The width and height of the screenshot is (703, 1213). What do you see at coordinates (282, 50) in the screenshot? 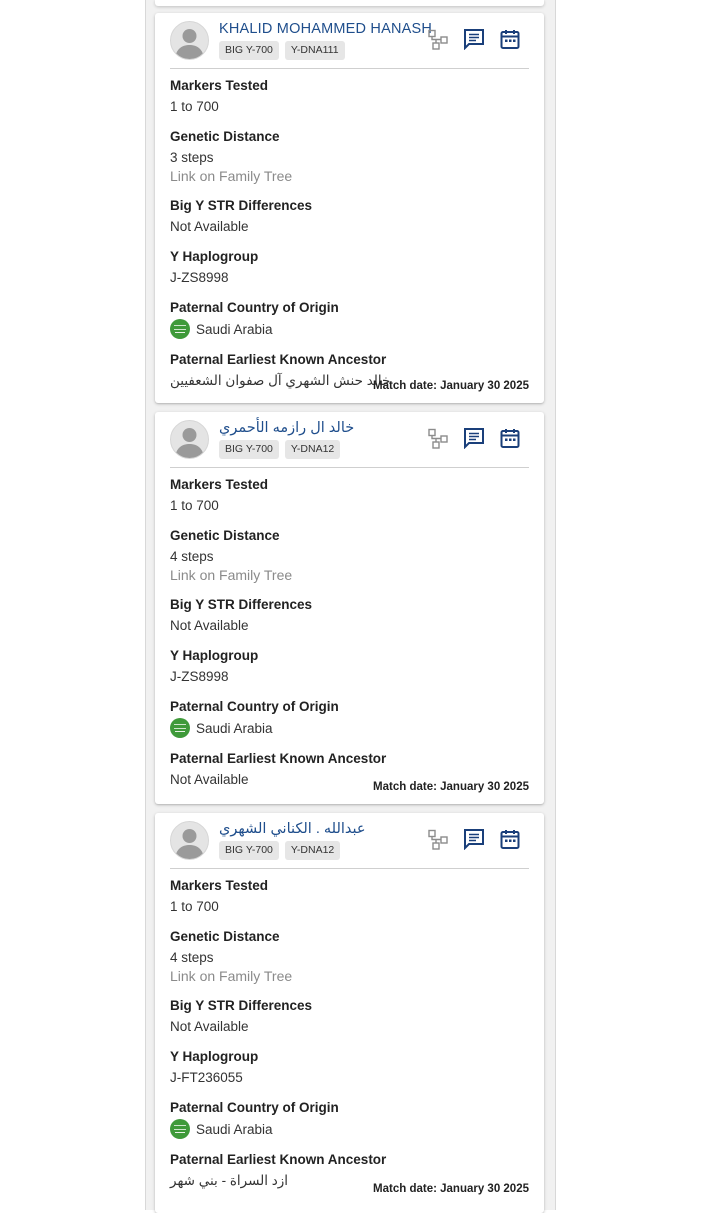
I see `test-tags: BIG Y-700 Y-DNA111` at bounding box center [282, 50].